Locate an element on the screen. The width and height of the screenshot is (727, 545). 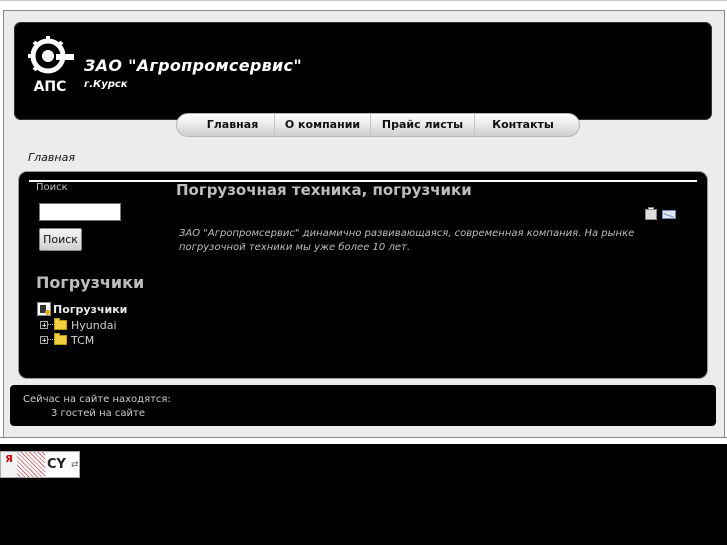
cy-label: CY is located at coordinates (56, 464).